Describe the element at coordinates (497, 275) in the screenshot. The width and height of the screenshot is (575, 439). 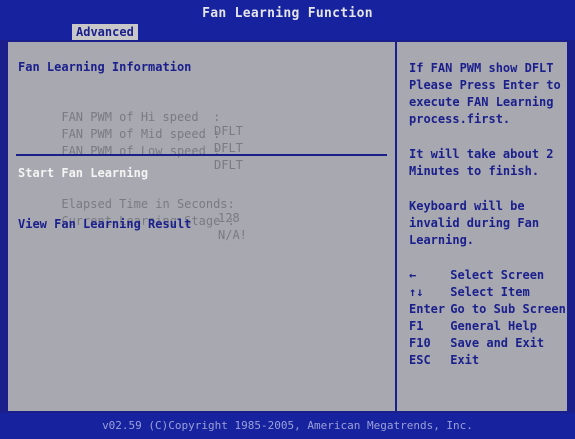
I see `key-desc: Select Screen` at that location.